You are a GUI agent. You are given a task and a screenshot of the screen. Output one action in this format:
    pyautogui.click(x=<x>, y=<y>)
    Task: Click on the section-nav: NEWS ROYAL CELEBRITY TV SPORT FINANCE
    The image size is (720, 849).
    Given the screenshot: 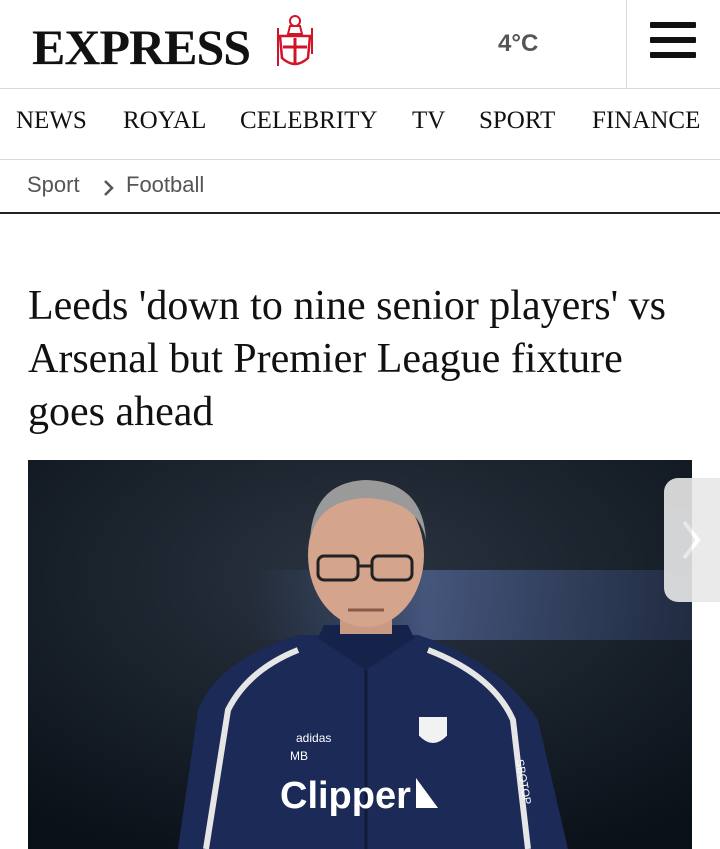 What is the action you would take?
    pyautogui.click(x=360, y=124)
    